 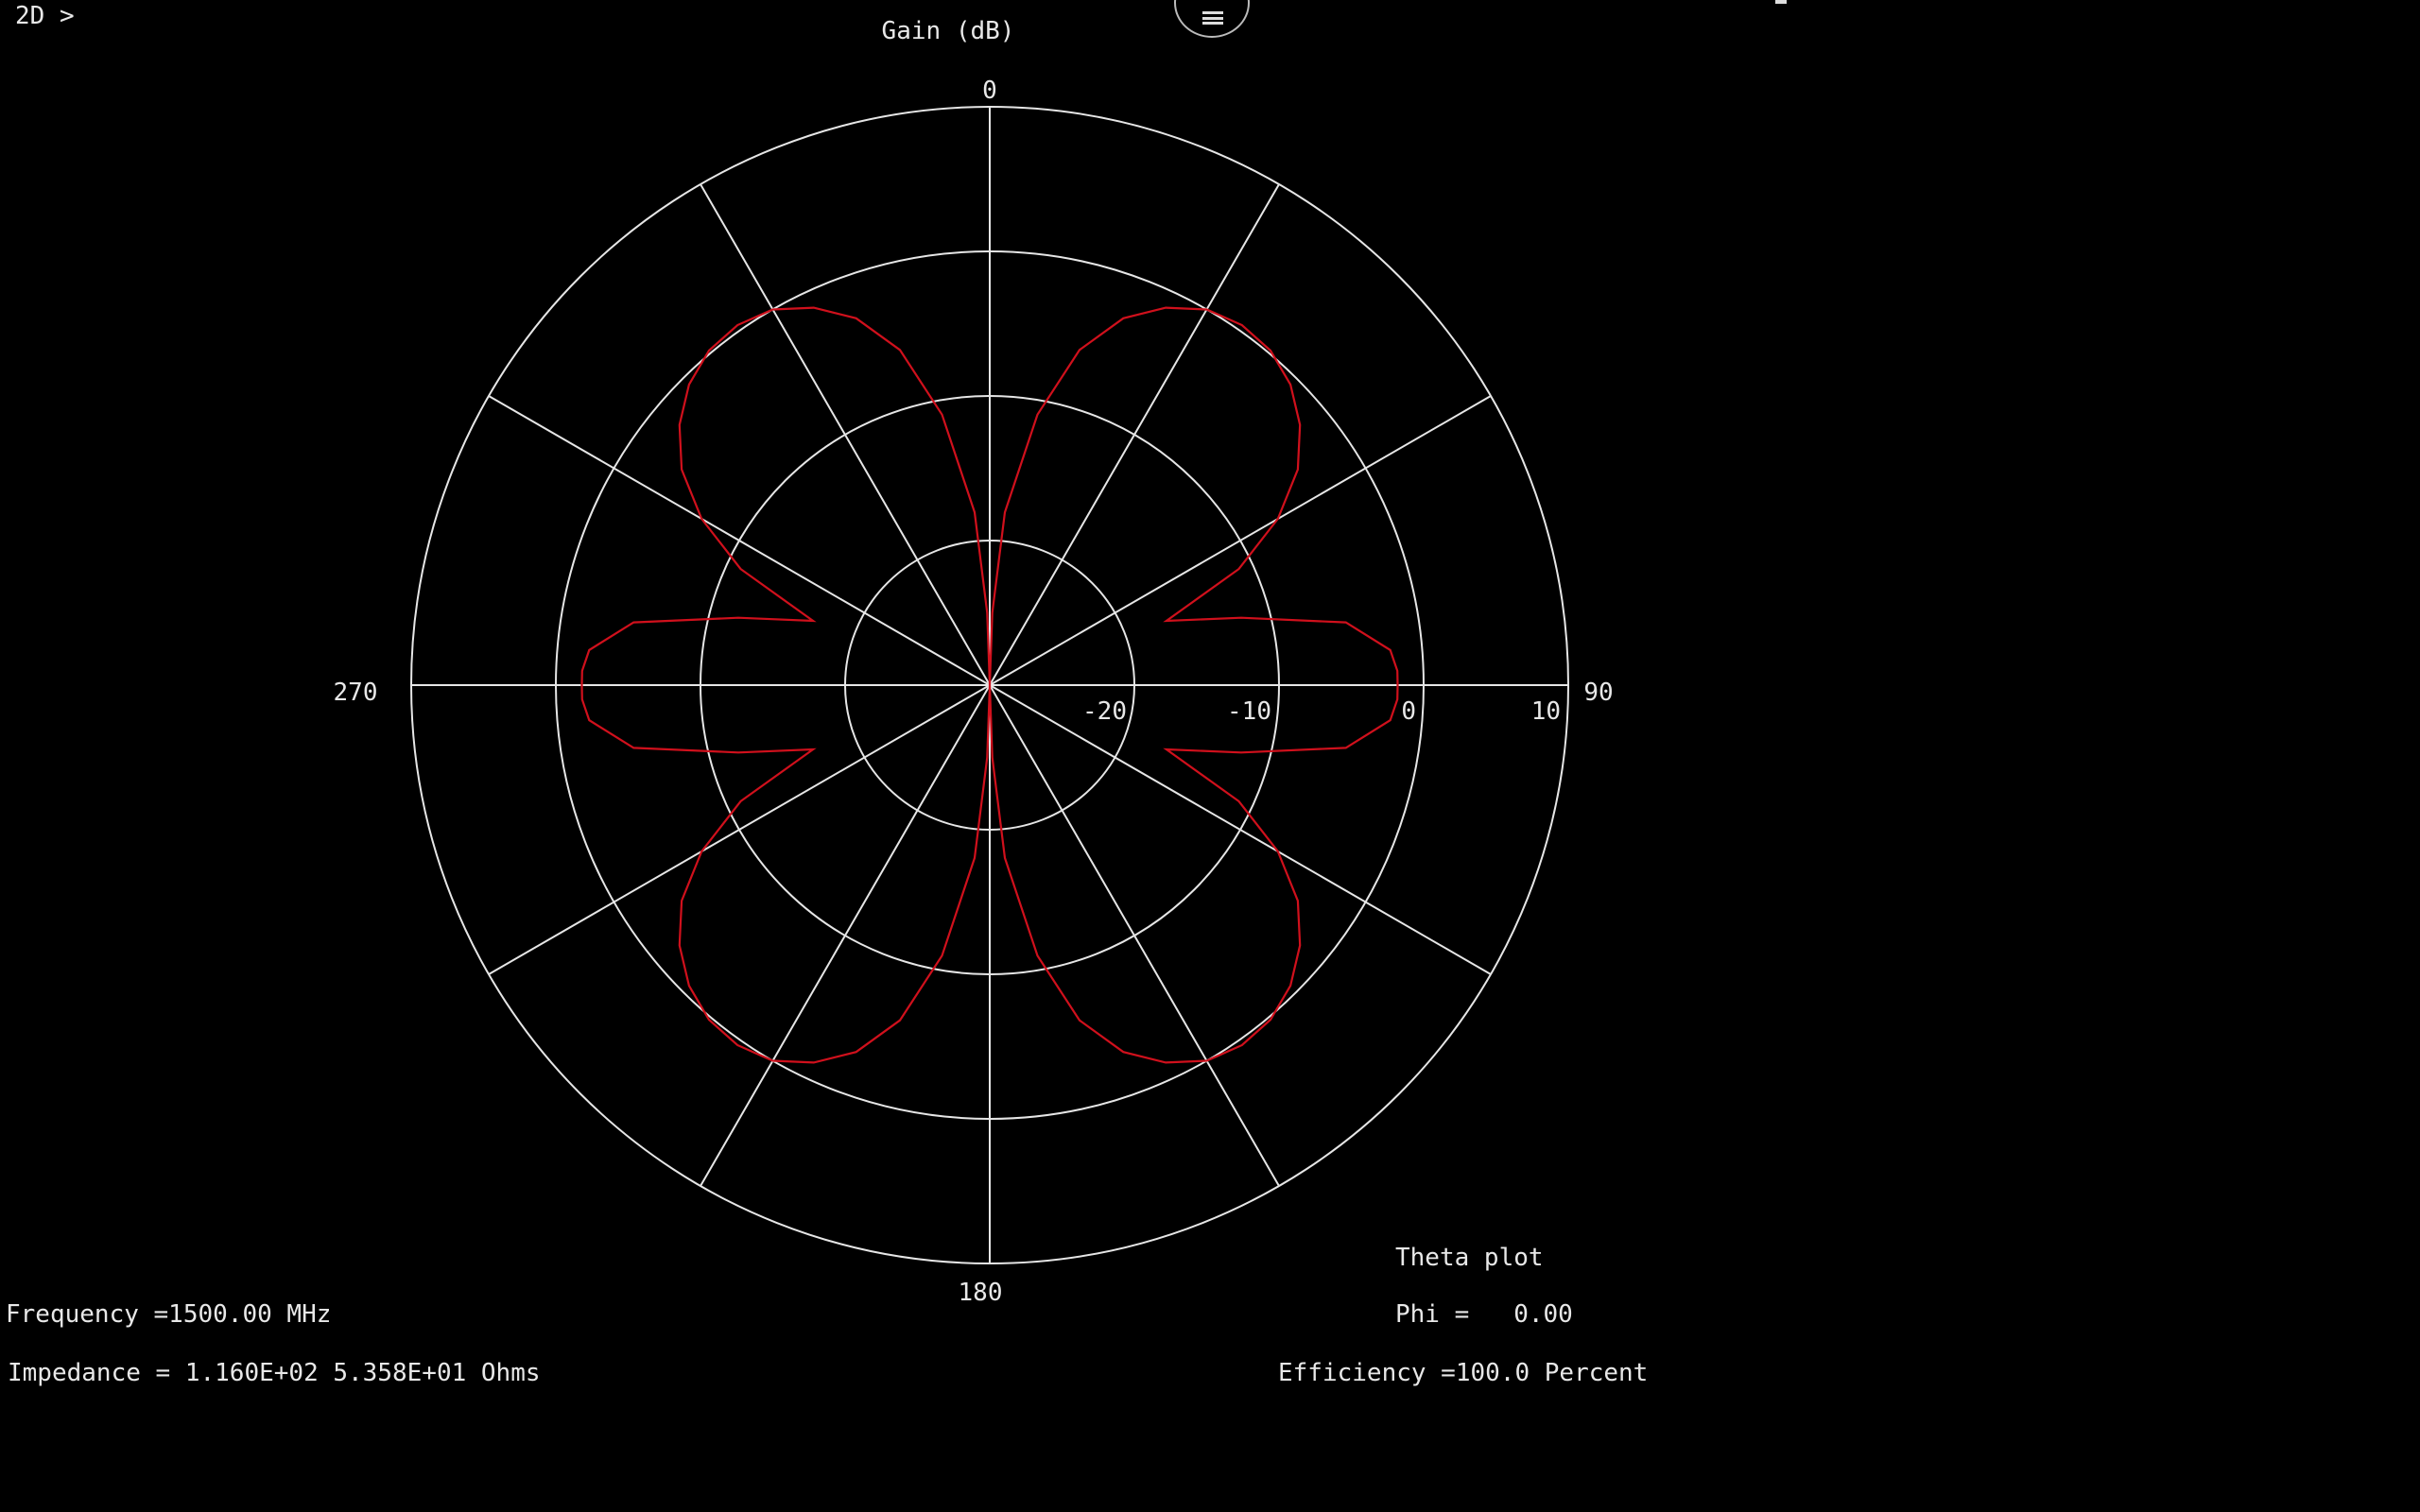 I want to click on radial-tick--20: -20, so click(x=1104, y=711).